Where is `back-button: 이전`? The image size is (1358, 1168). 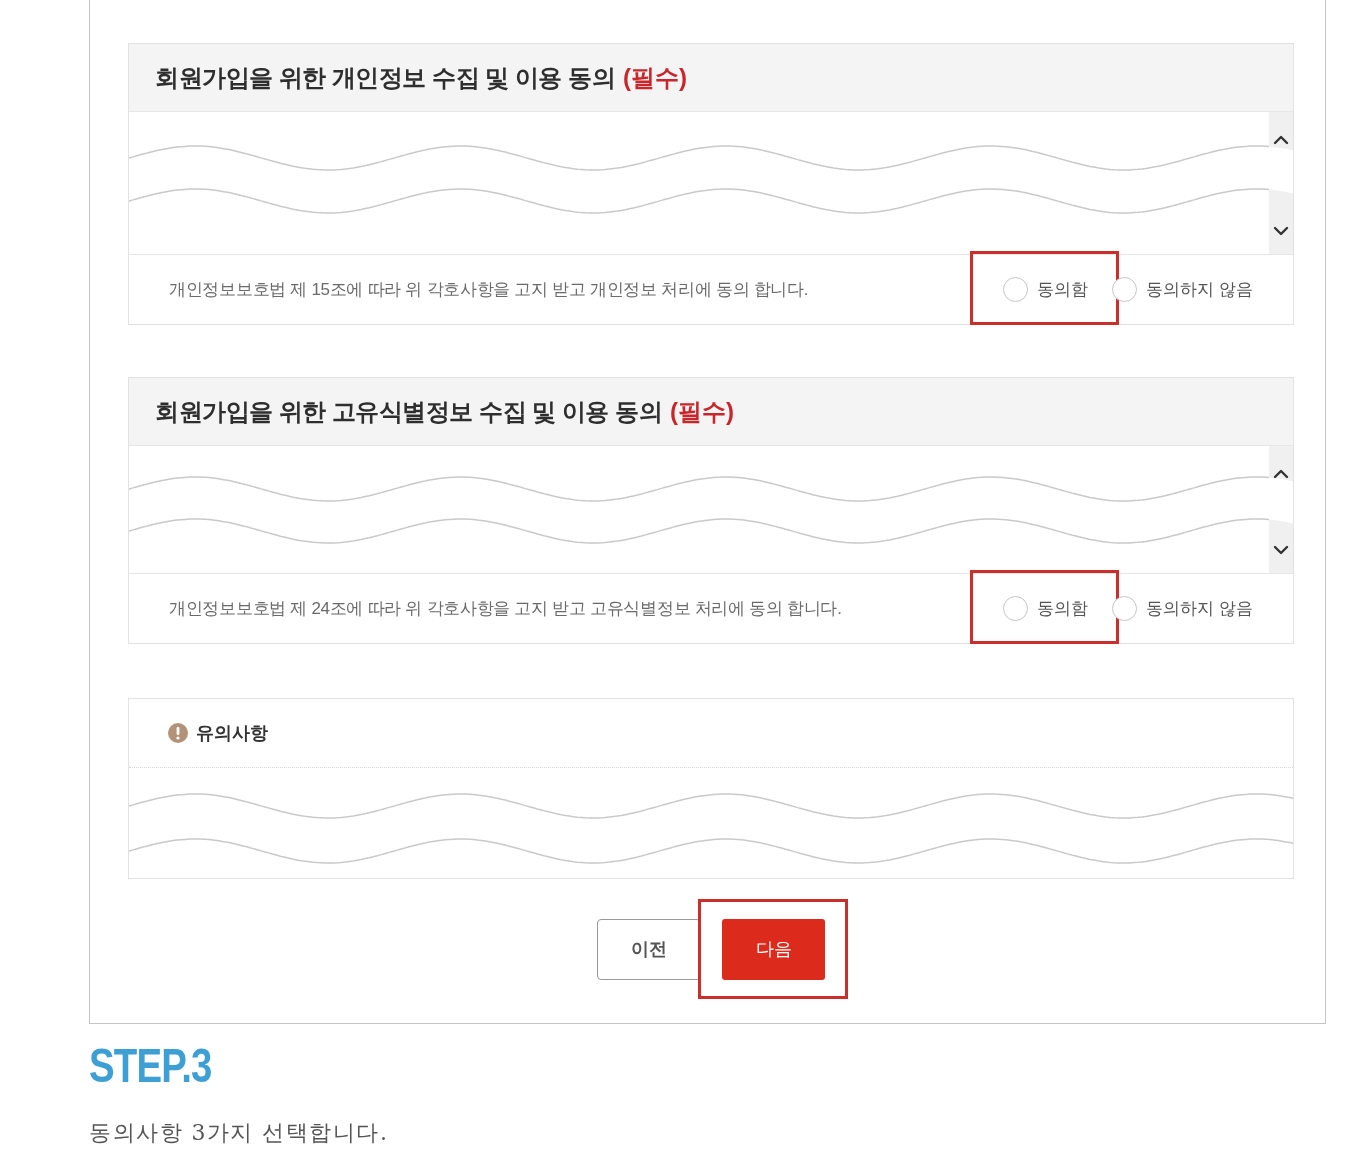
back-button: 이전 is located at coordinates (649, 949).